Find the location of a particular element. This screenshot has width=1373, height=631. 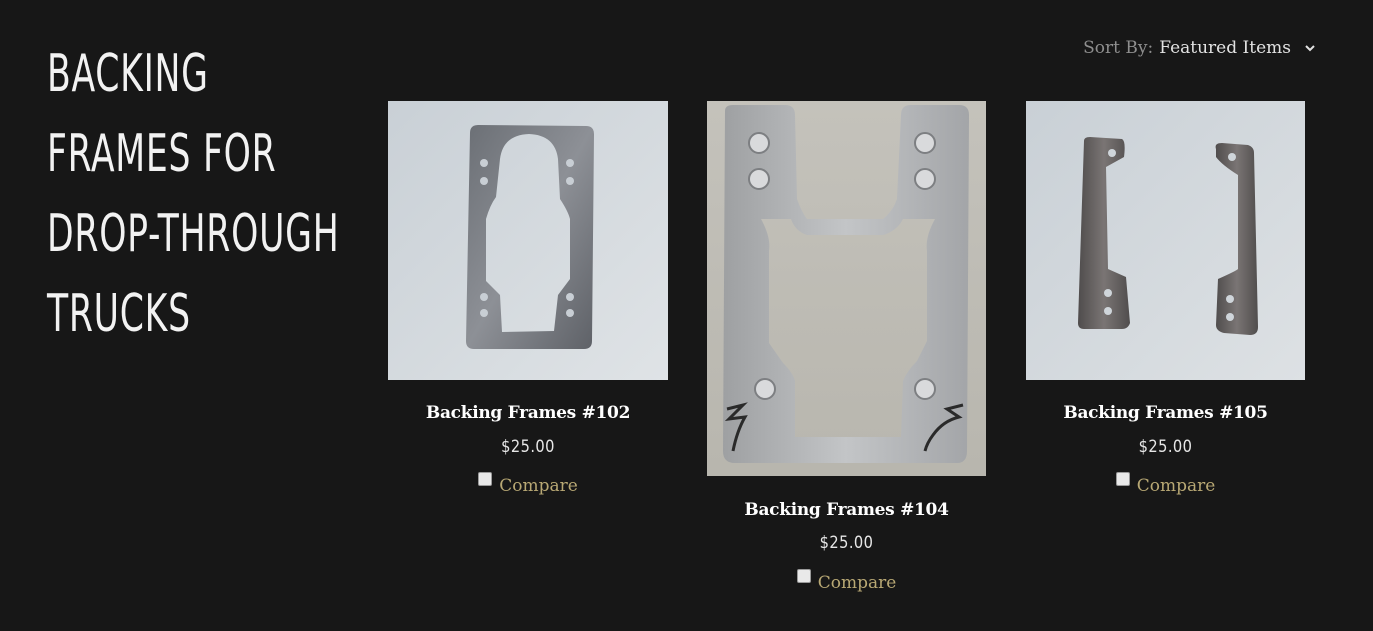

sort-by-label: Sort By: is located at coordinates (1118, 48).